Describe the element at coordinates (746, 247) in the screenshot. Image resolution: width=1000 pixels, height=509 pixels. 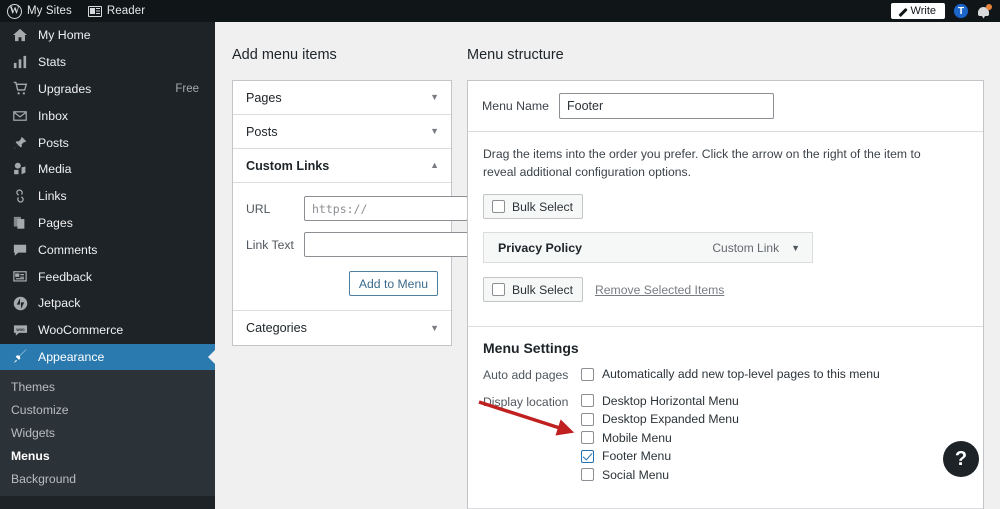
I see `menu-item-type: Custom Link` at that location.